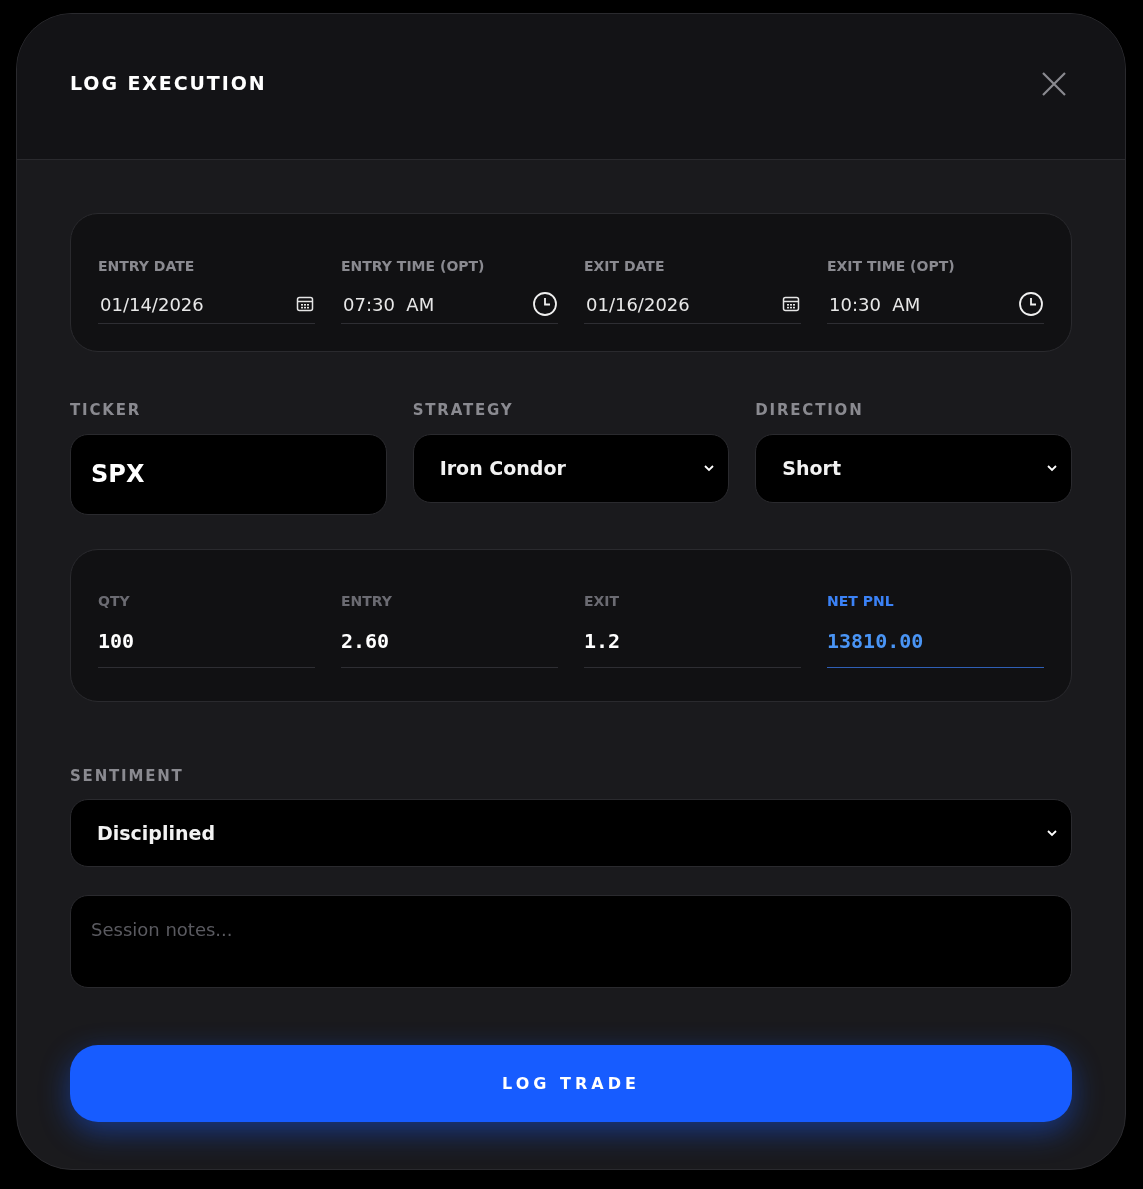 The width and height of the screenshot is (1143, 1189). Describe the element at coordinates (413, 266) in the screenshot. I see `field-label: ENTRY TIME (OPT)` at that location.